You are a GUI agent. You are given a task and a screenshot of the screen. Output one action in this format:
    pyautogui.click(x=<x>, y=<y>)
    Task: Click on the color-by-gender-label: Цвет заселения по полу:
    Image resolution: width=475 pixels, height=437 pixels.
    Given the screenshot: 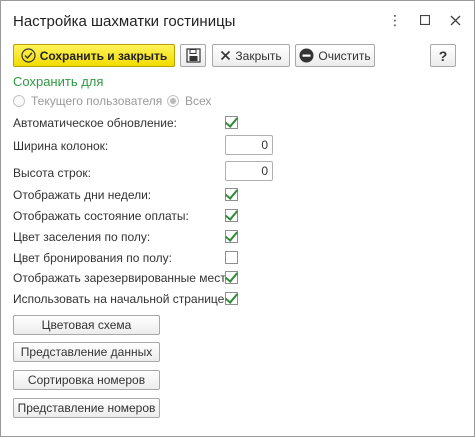 What is the action you would take?
    pyautogui.click(x=82, y=237)
    